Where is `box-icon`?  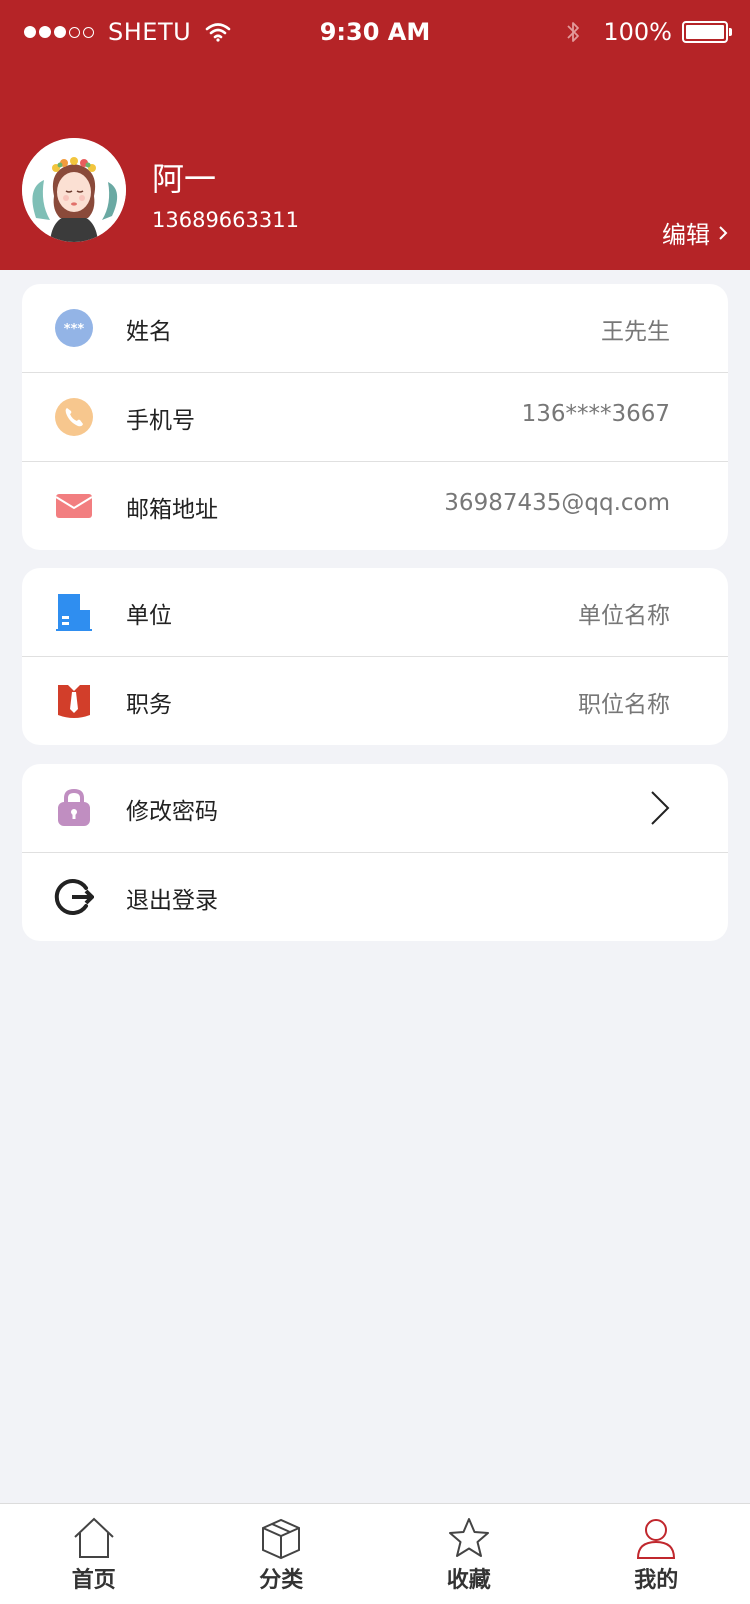
box-icon is located at coordinates (281, 1538).